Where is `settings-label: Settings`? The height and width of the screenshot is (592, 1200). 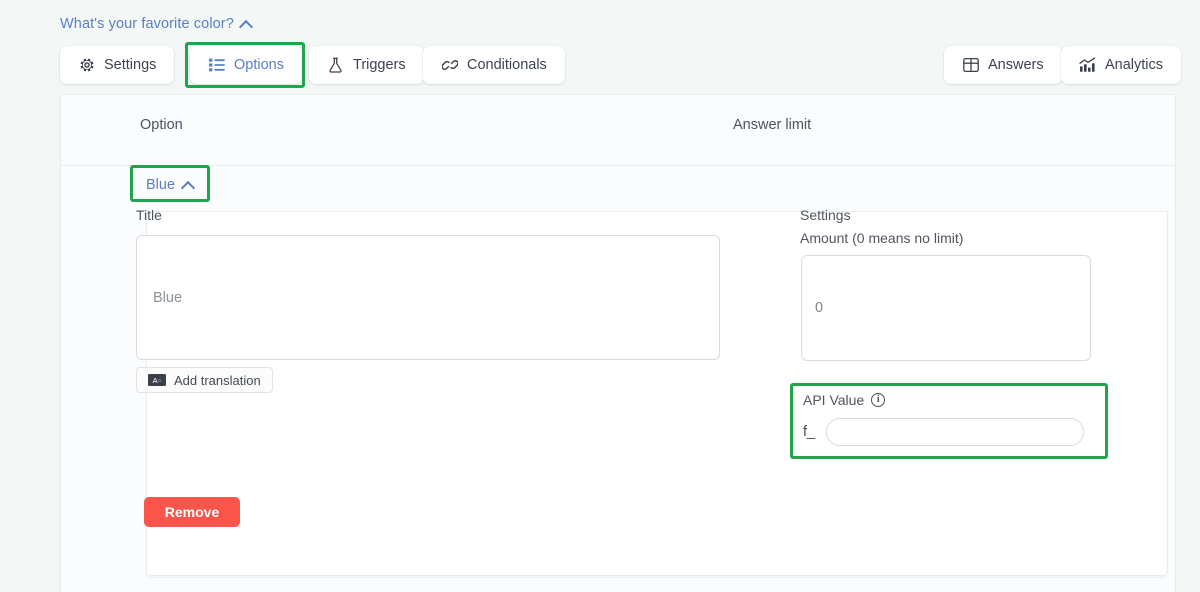 settings-label: Settings is located at coordinates (825, 215).